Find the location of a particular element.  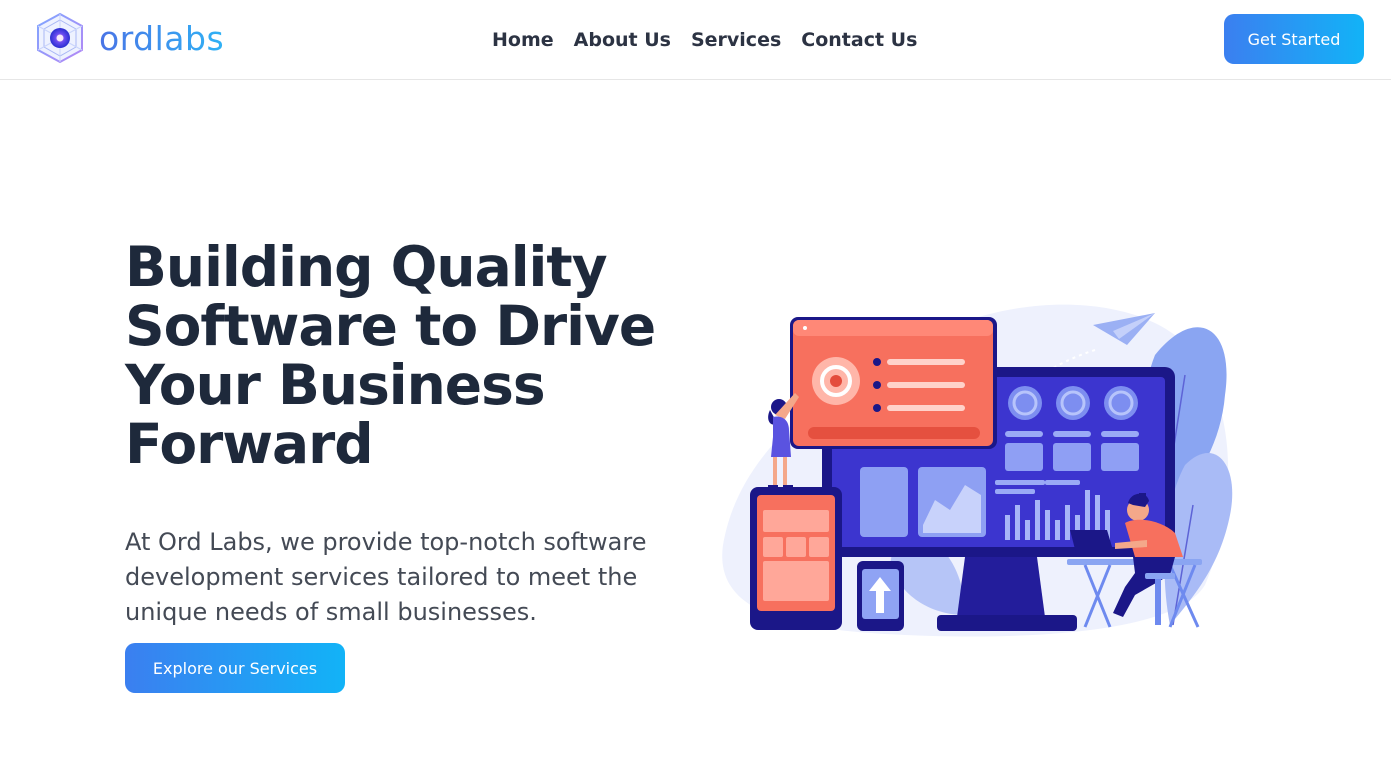

logo: ordlabs is located at coordinates (128, 38).